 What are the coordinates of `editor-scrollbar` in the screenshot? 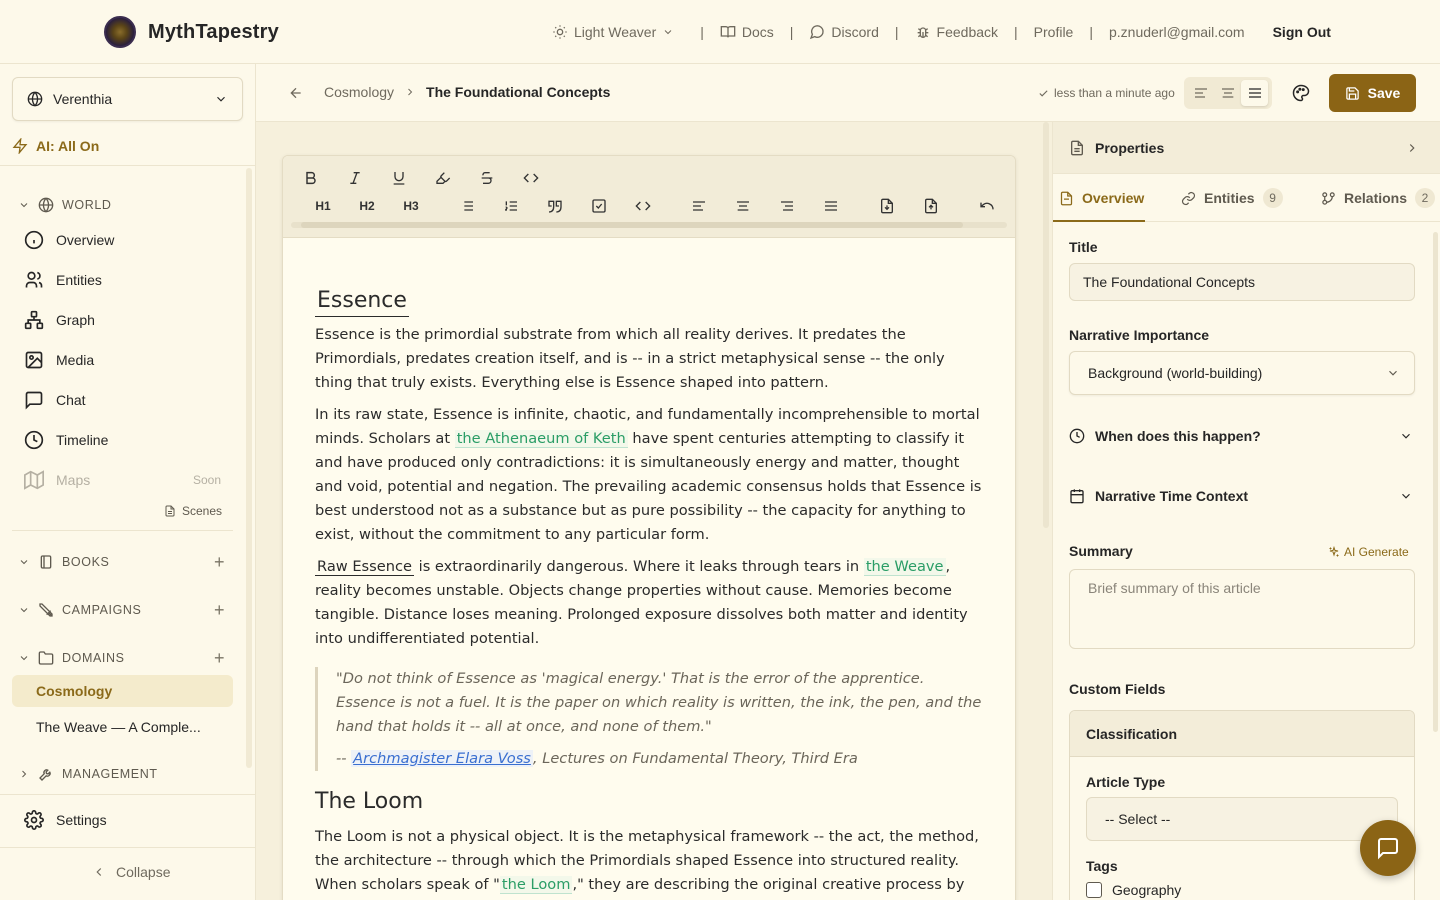 It's located at (1046, 325).